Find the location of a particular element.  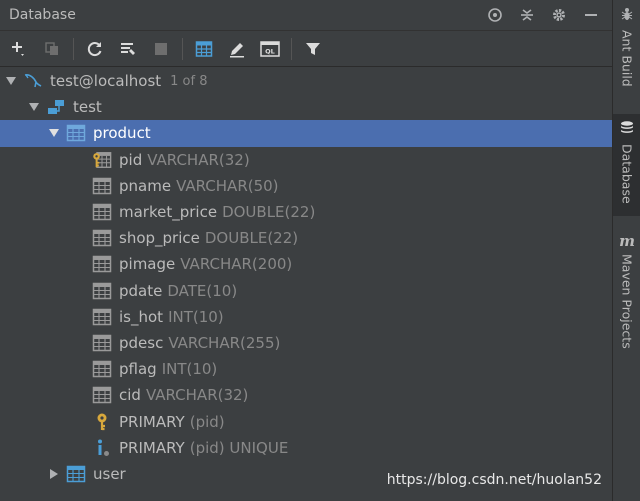

ant-icon is located at coordinates (627, 16).